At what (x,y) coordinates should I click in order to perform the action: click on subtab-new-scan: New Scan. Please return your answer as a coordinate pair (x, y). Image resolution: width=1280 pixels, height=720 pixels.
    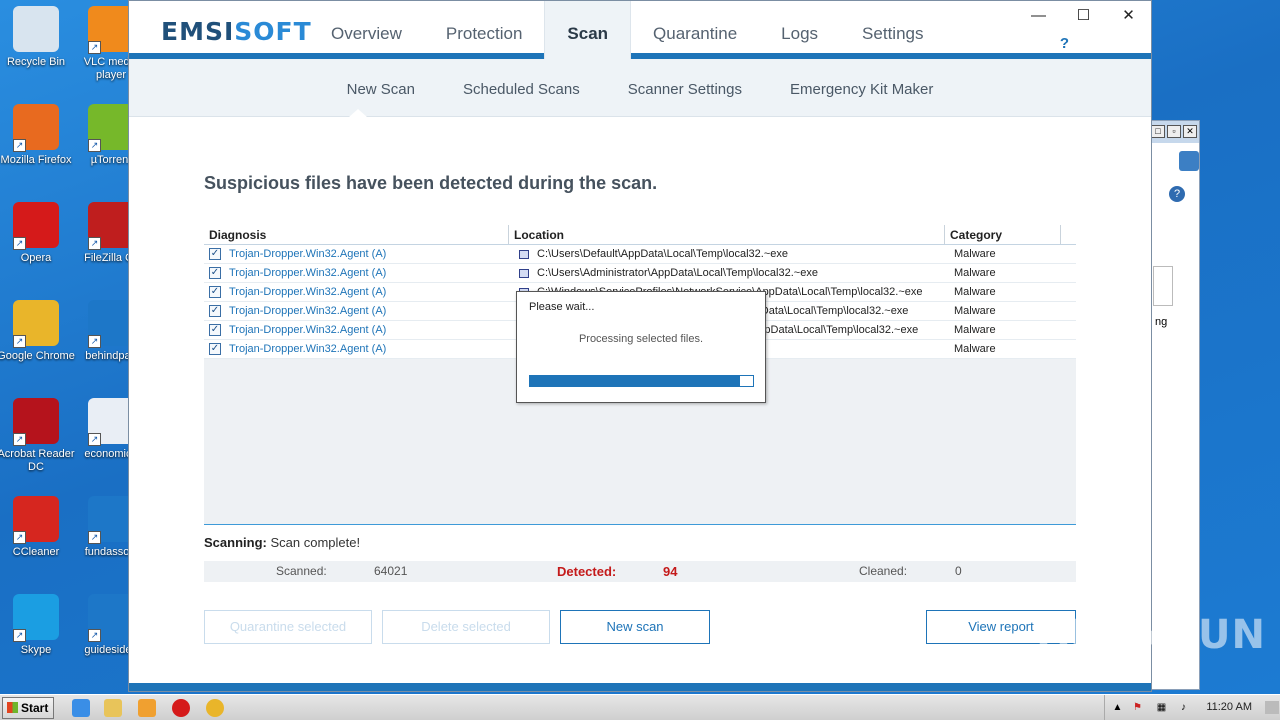
    Looking at the image, I should click on (381, 87).